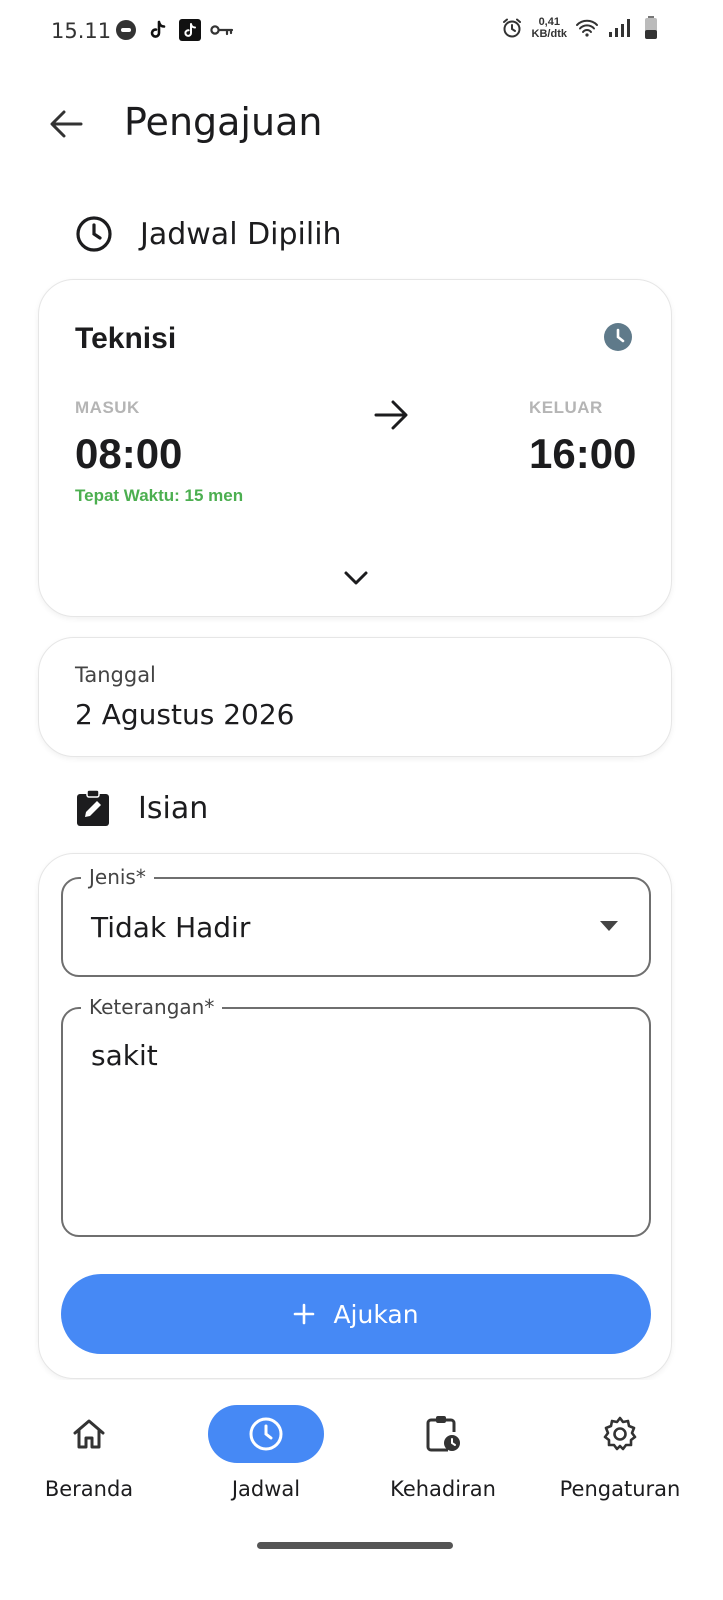 The image size is (723, 1600). What do you see at coordinates (266, 1489) in the screenshot?
I see `nav-label: Jadwal` at bounding box center [266, 1489].